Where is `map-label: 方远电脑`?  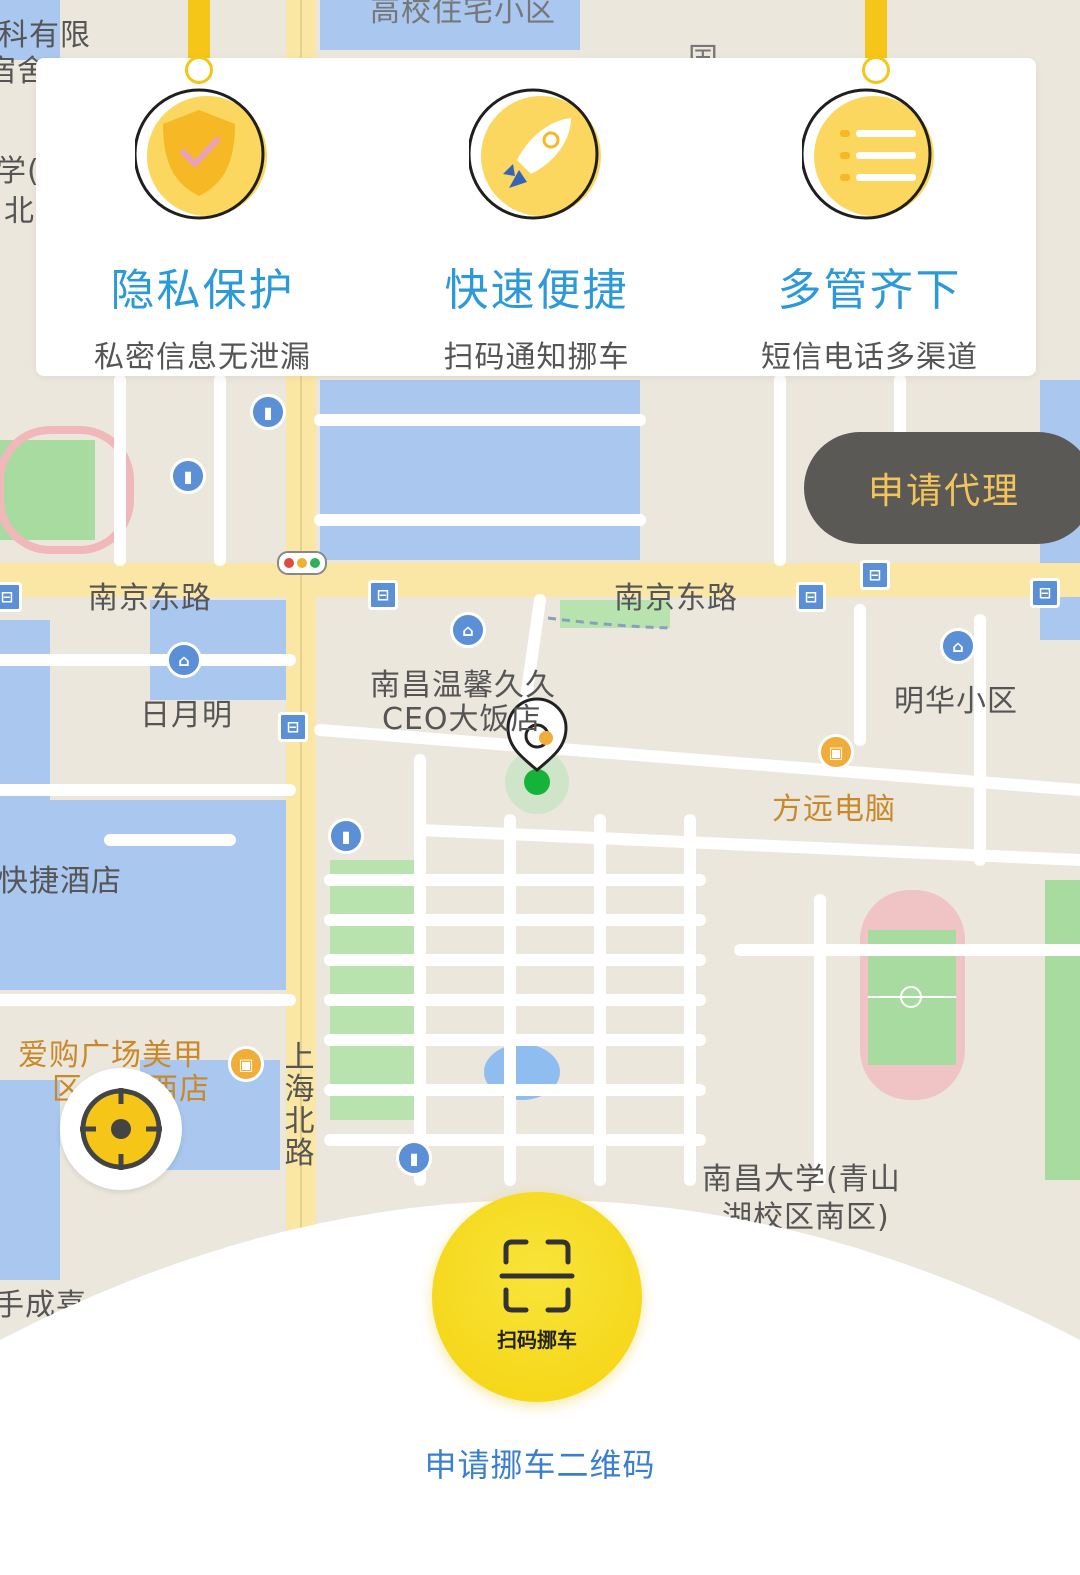
map-label: 方远电脑 is located at coordinates (834, 809).